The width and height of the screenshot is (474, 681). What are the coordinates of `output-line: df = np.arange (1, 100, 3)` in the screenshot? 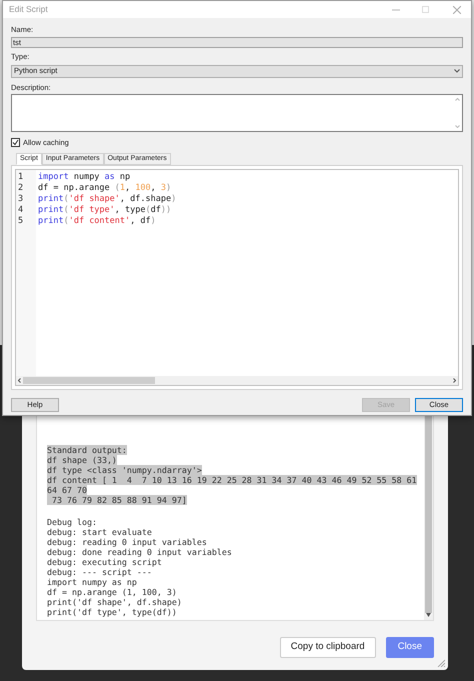 It's located at (112, 592).